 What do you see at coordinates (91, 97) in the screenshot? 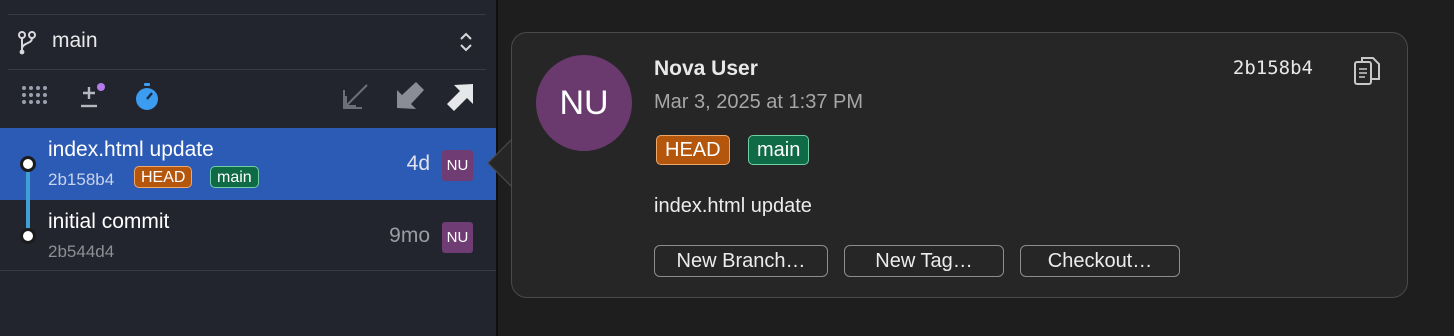
I see `plus-minus-icon` at bounding box center [91, 97].